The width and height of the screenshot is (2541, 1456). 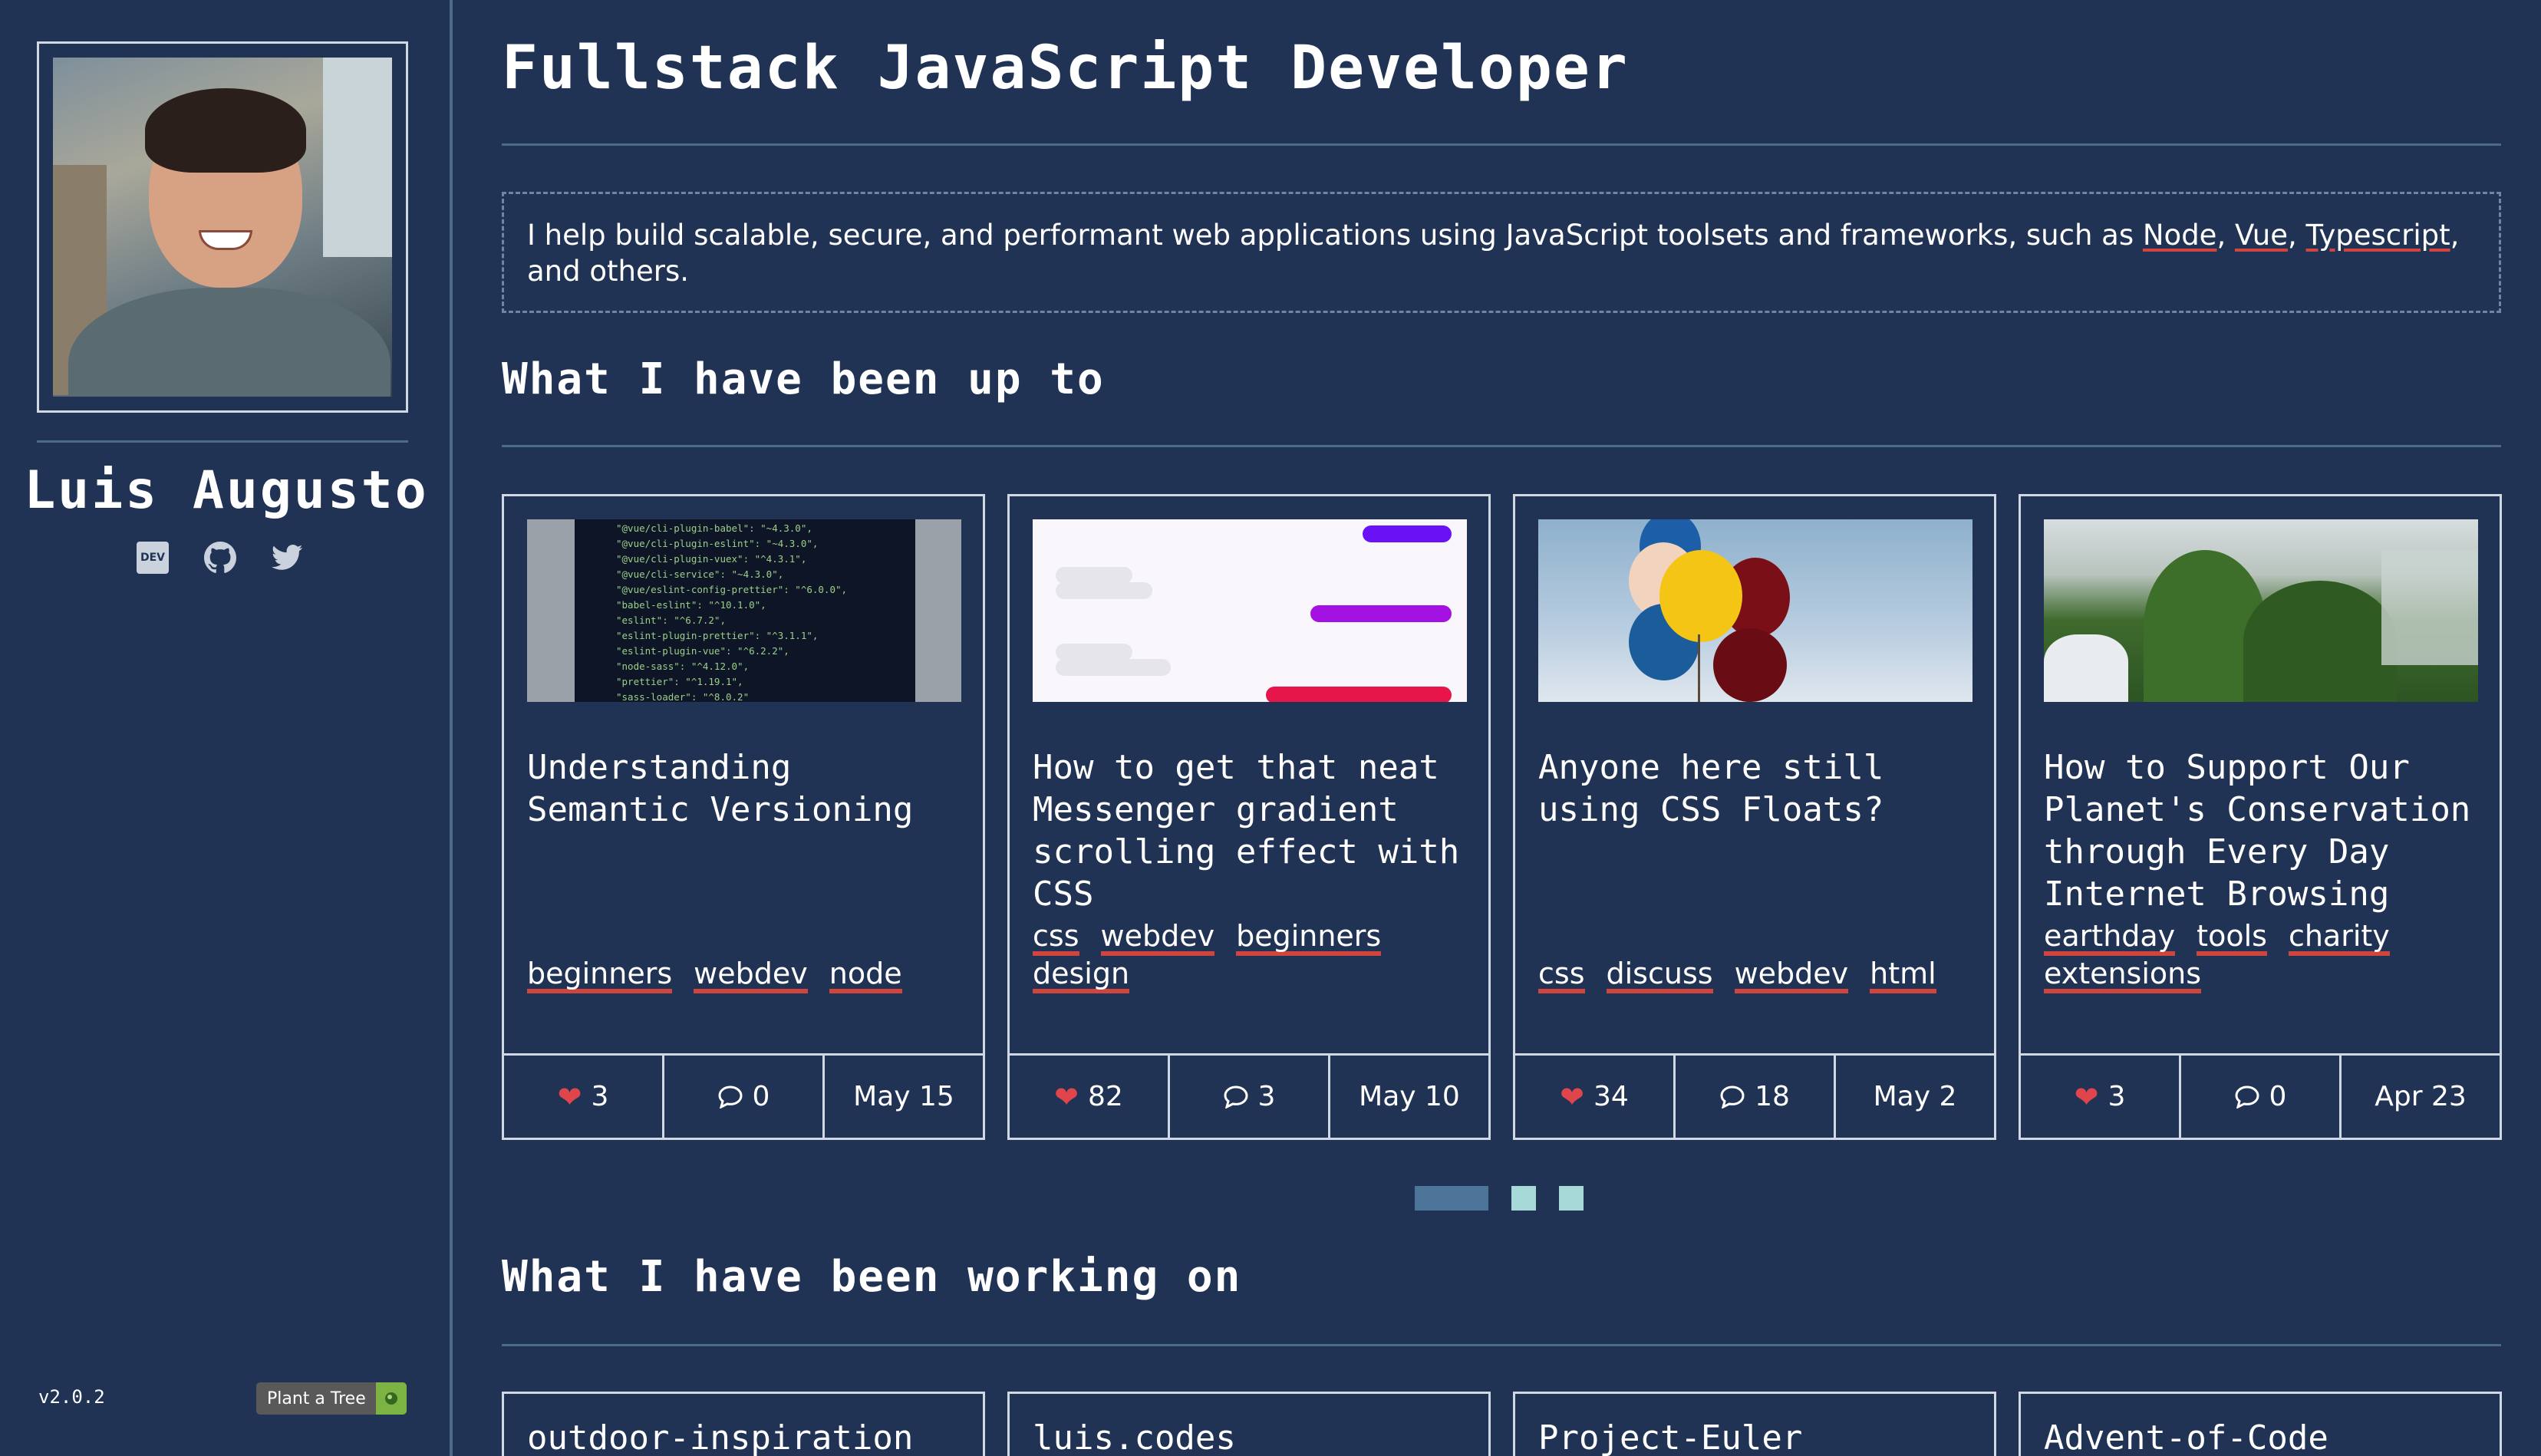 I want to click on post-footer: ❤ 82 3 May 10, so click(x=1249, y=1095).